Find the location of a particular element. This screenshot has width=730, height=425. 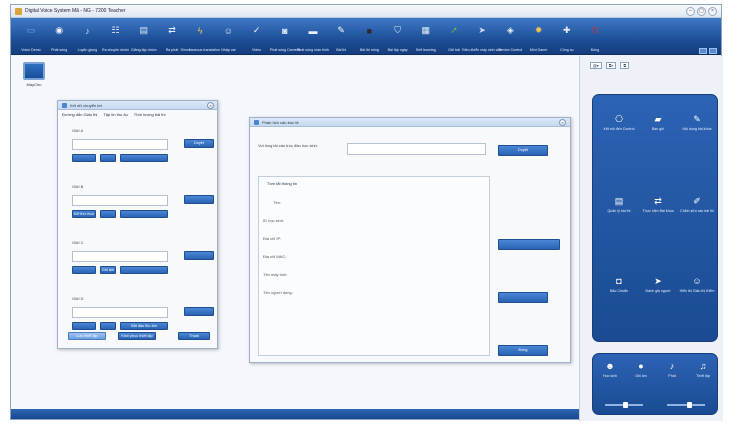

toolbar-item-2: ♪ Luyện giọng is located at coordinates (87, 37).